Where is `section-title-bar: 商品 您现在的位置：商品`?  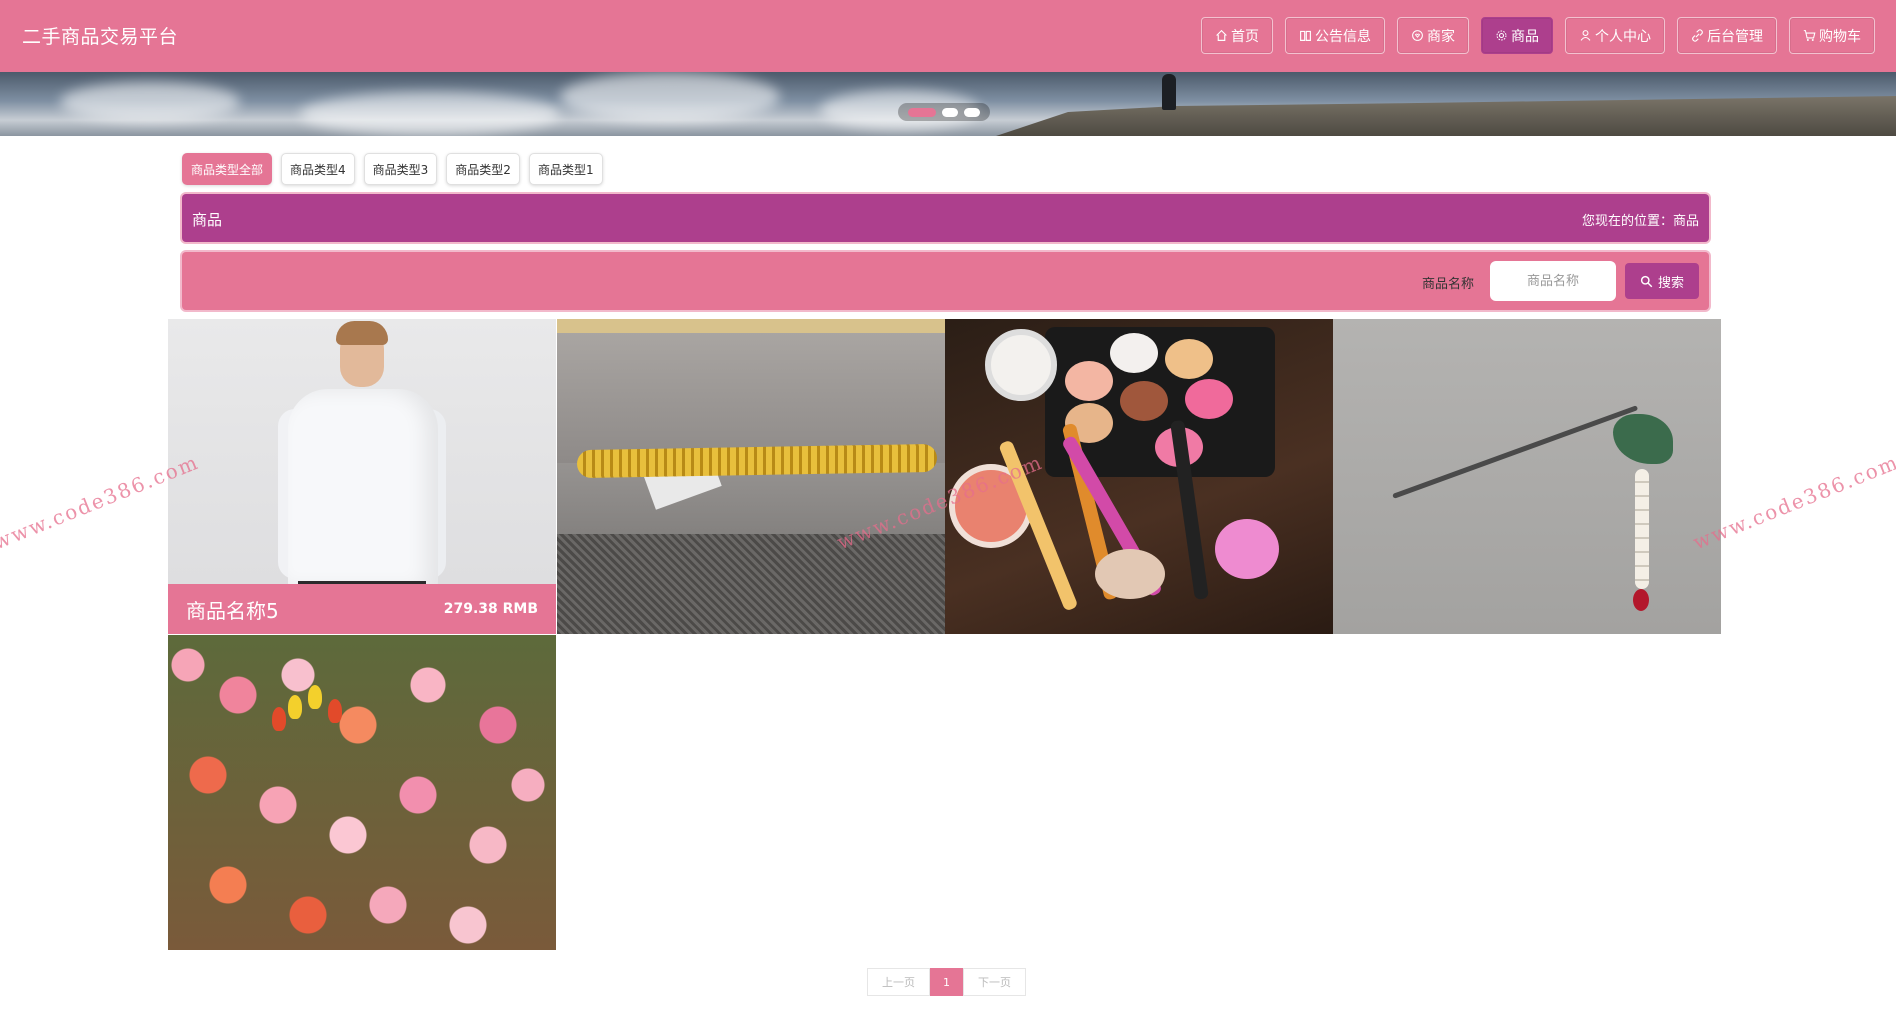
section-title-bar: 商品 您现在的位置：商品 is located at coordinates (945, 218).